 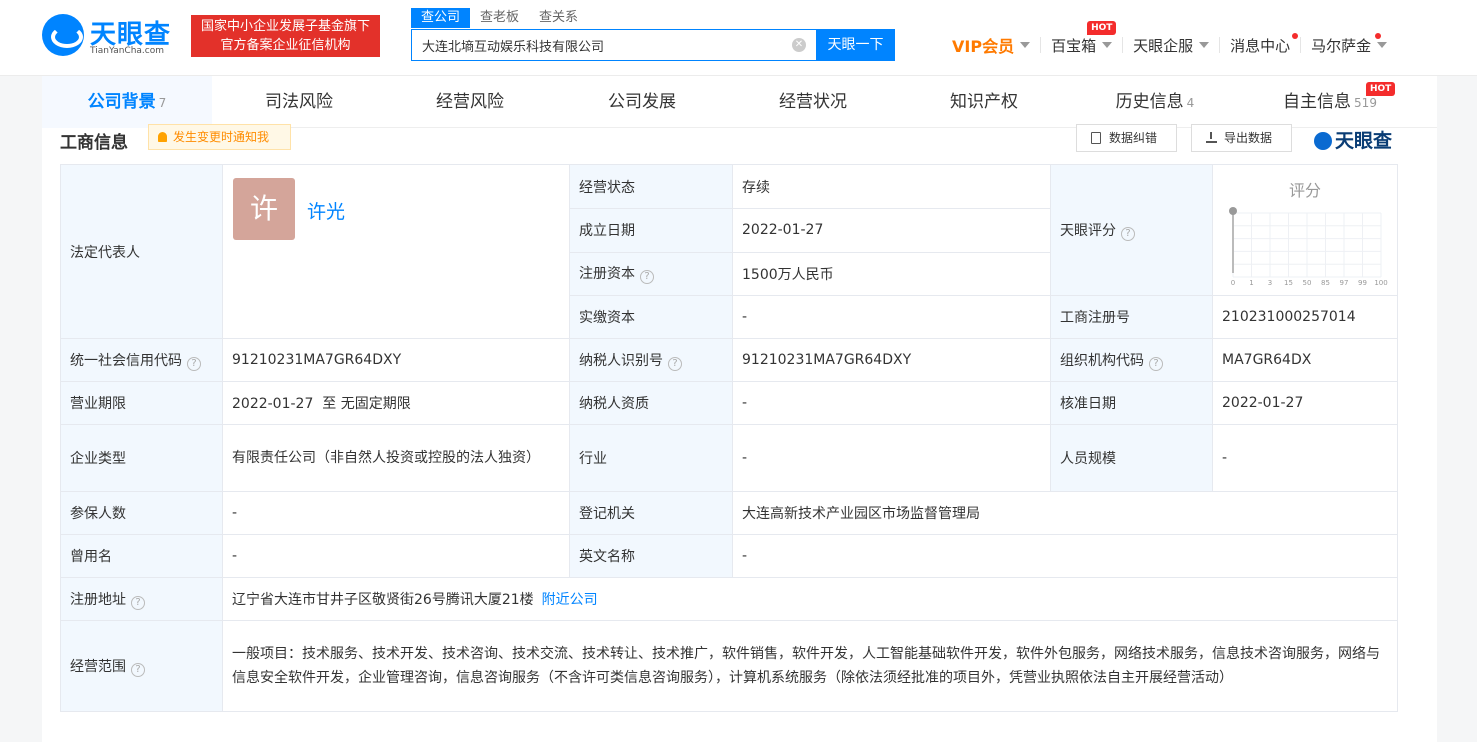 I want to click on score-label-cell: 天眼评分?, so click(x=1131, y=230).